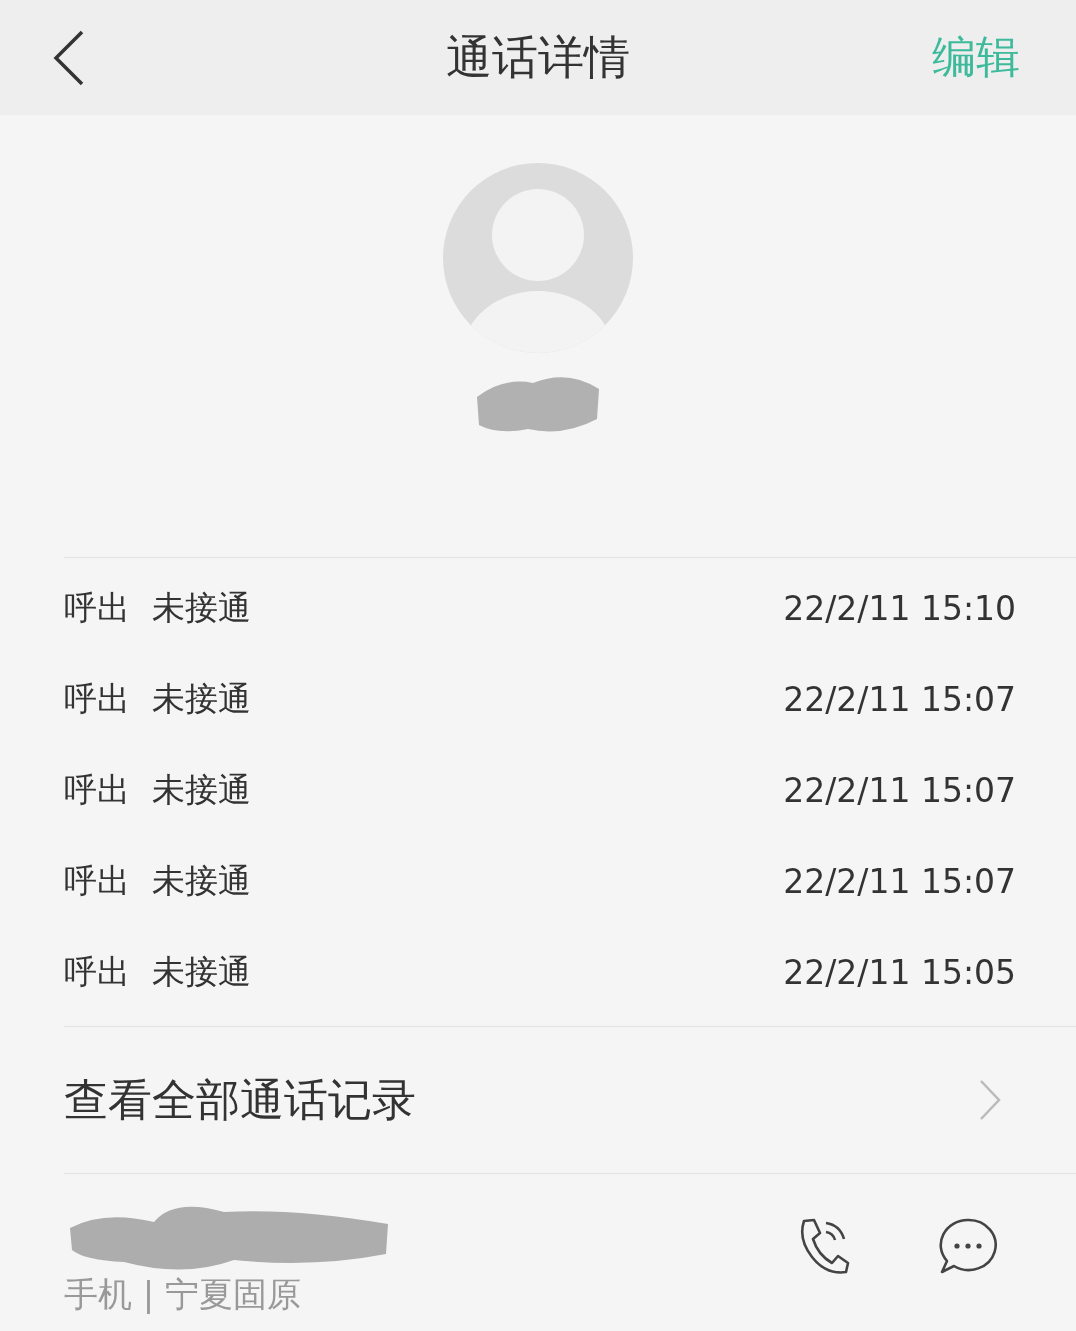  I want to click on call-time: 22/2/11 15:10, so click(899, 608).